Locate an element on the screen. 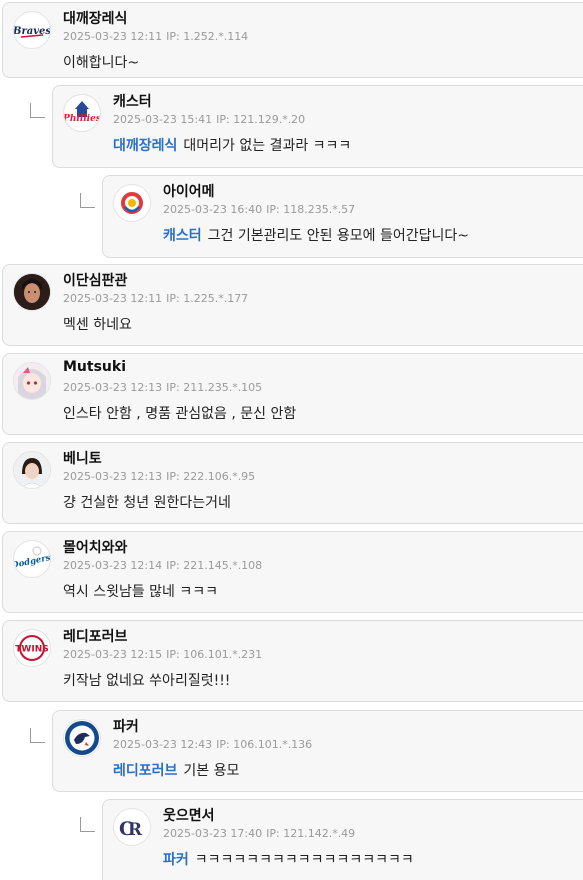  comment-text: 인스타 안함 , 명품 관심없음 , 문신 안함 is located at coordinates (180, 414).